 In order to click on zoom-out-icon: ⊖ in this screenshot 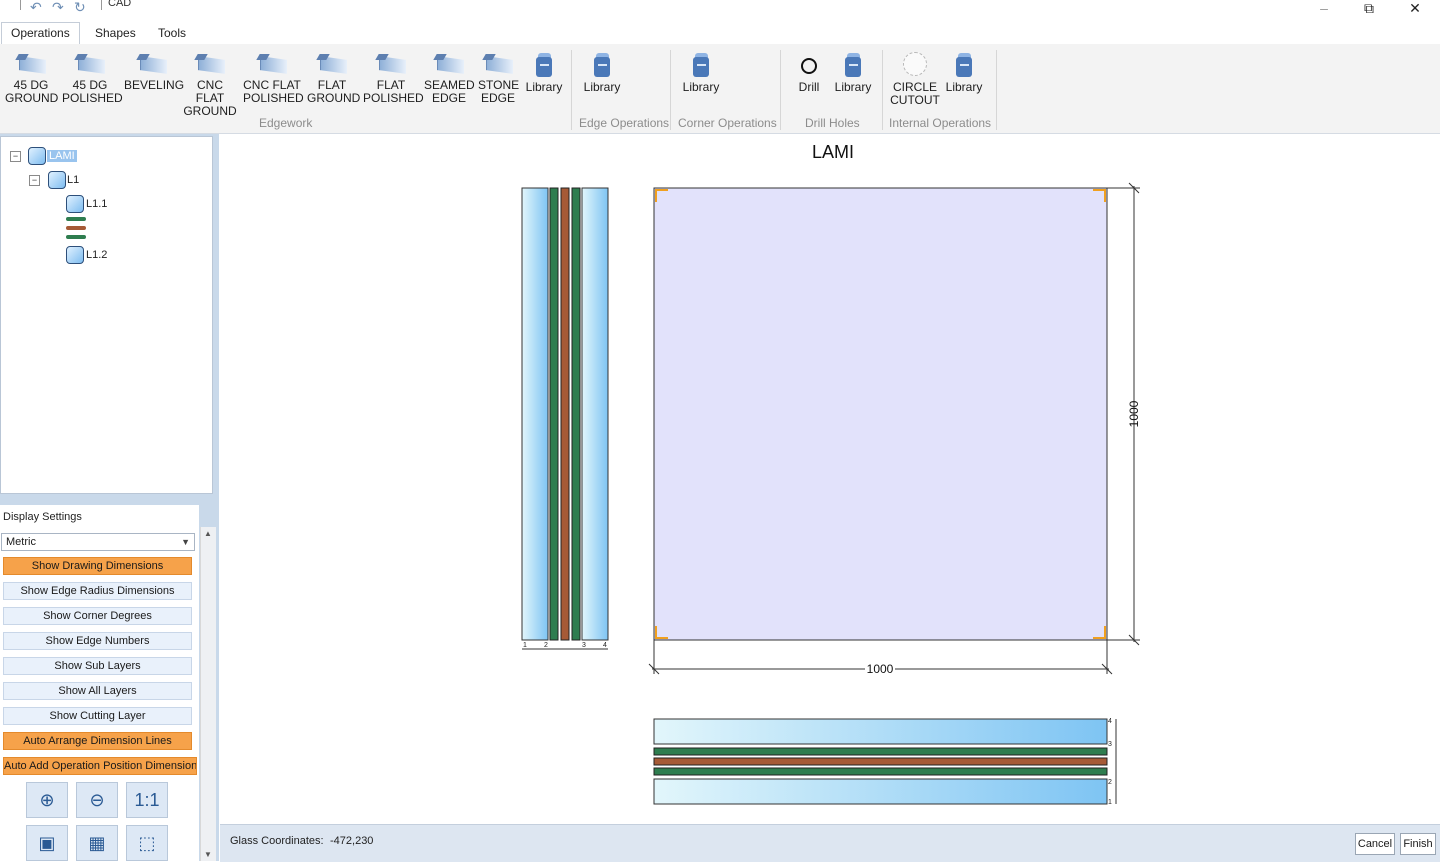, I will do `click(97, 800)`.